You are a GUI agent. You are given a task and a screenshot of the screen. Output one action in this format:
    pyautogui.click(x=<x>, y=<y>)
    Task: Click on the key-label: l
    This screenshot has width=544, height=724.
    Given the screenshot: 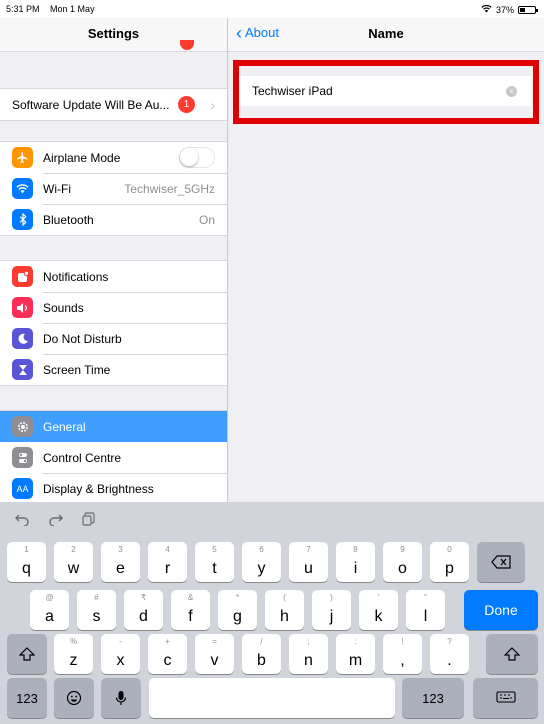 What is the action you would take?
    pyautogui.click(x=425, y=616)
    